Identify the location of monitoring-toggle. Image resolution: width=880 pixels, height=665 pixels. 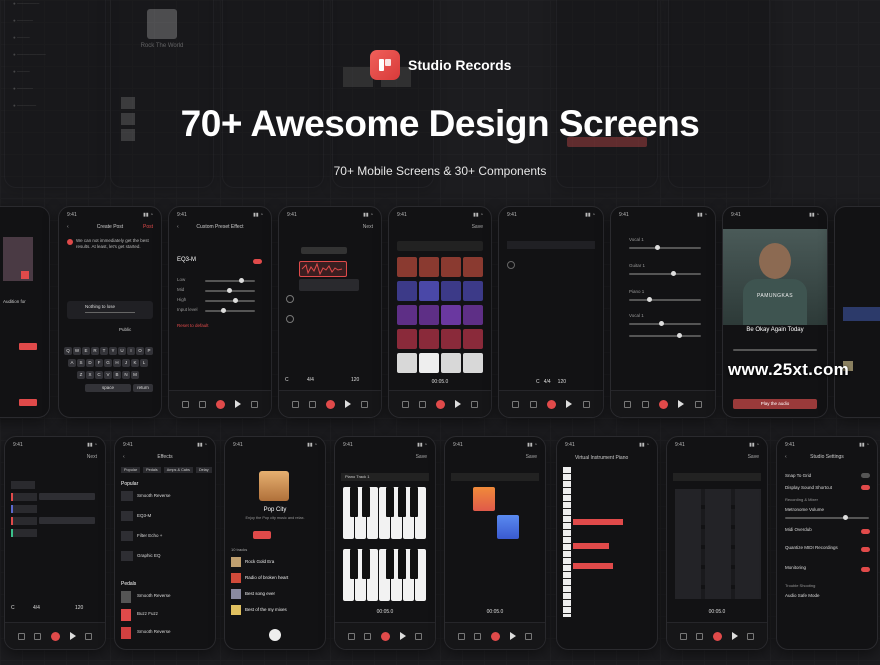
(865, 569).